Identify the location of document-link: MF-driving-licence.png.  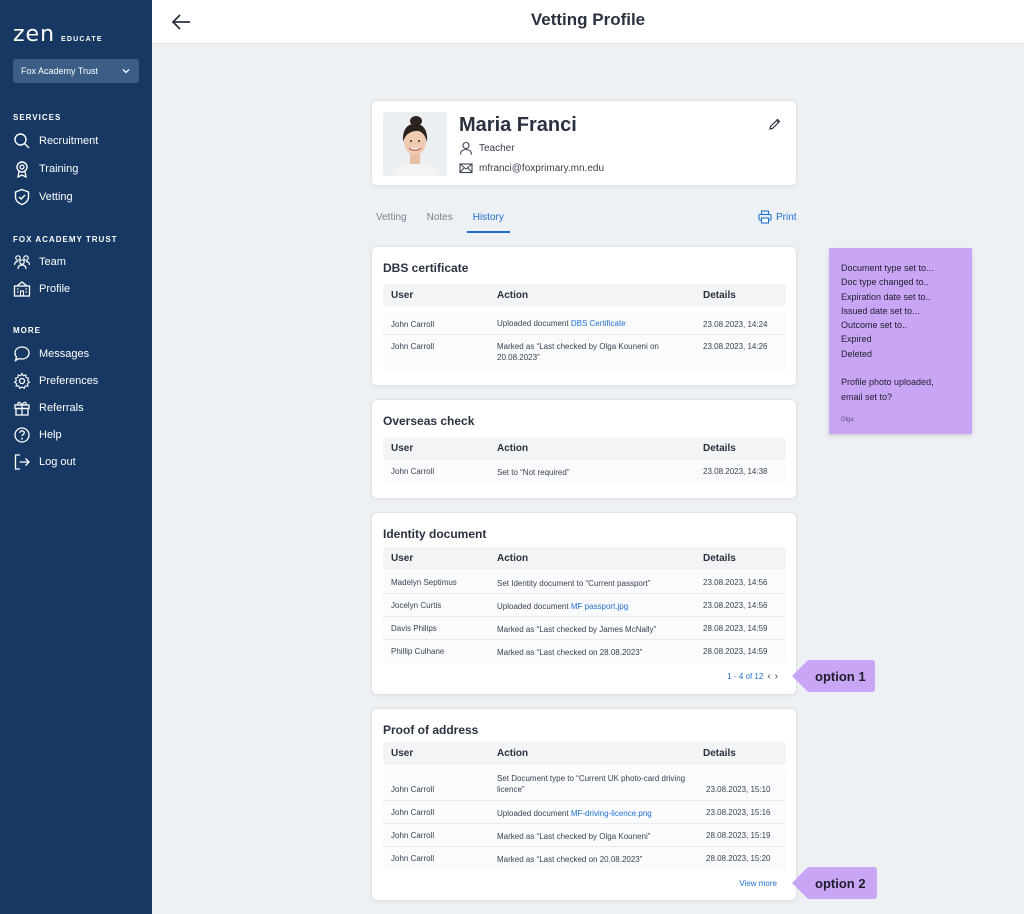
(611, 813).